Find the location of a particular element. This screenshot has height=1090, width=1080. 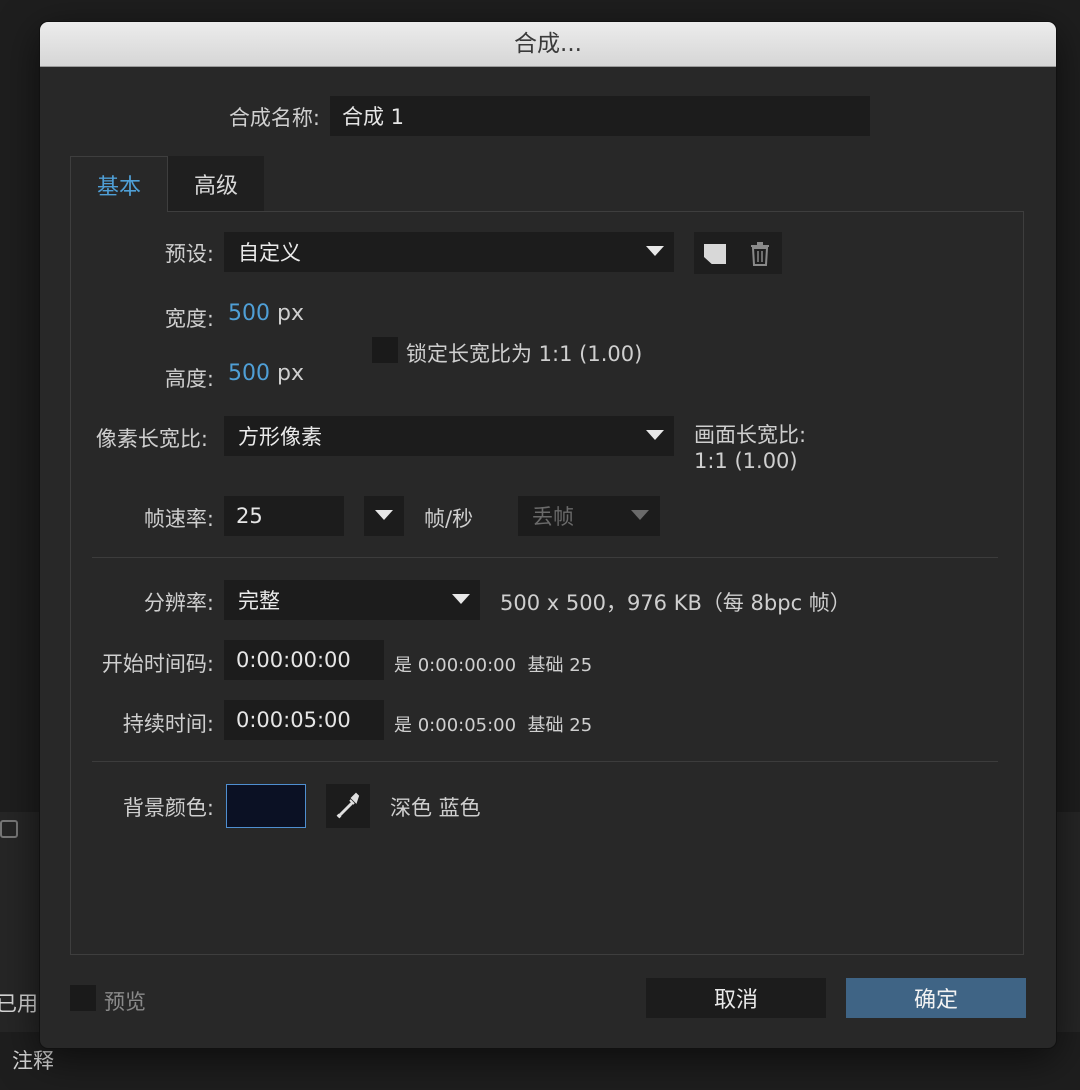

start-timecode-input: 0:00:00:00 is located at coordinates (304, 660).